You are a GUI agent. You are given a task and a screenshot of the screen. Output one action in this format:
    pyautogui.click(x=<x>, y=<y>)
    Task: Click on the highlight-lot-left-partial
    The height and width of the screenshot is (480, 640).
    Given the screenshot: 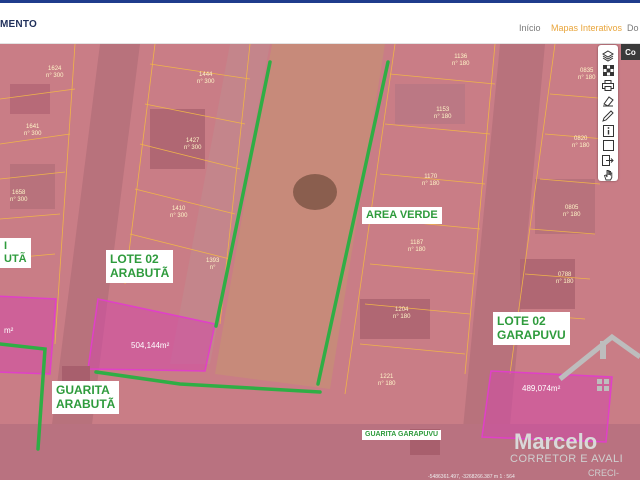 What is the action you would take?
    pyautogui.click(x=28, y=335)
    